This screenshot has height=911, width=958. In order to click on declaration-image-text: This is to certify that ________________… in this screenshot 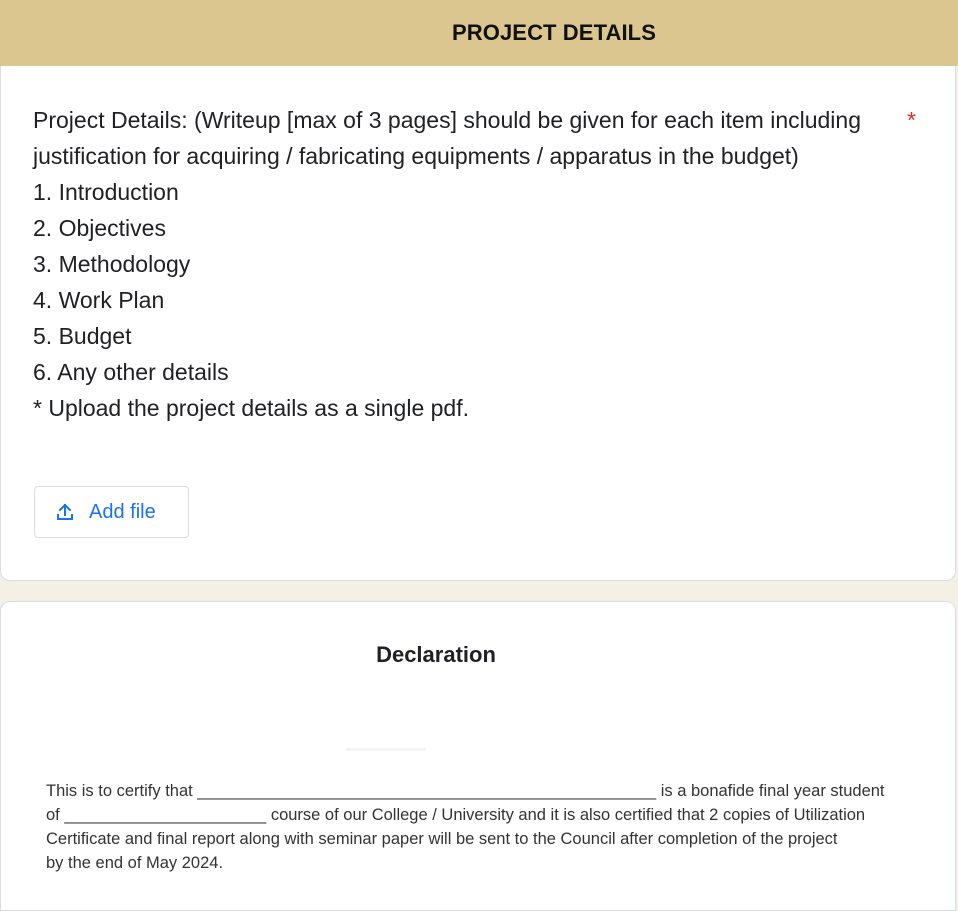, I will do `click(486, 827)`.